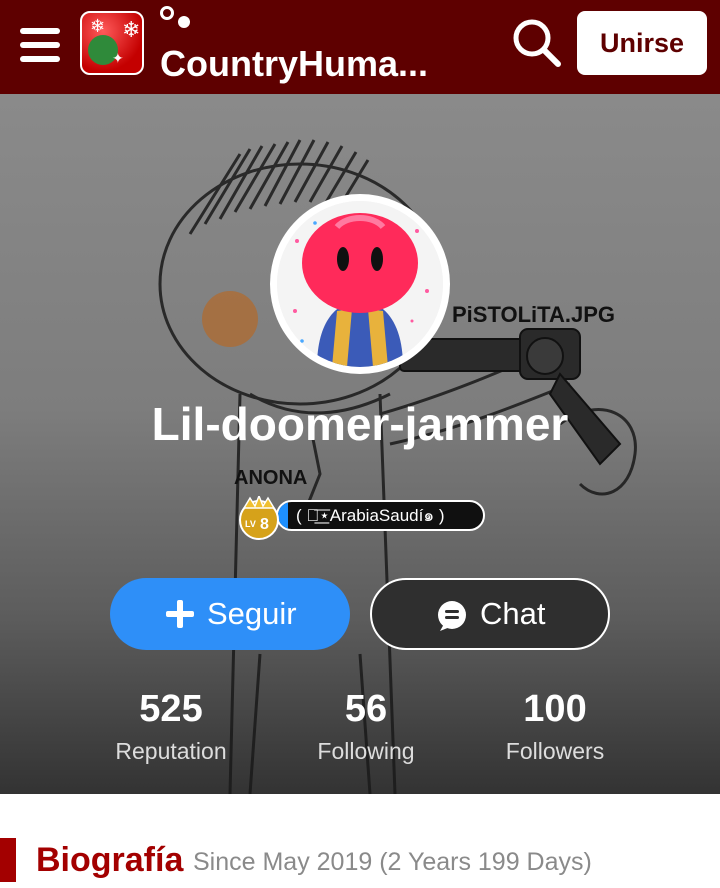 This screenshot has height=888, width=720. I want to click on followers-count: 100, so click(555, 709).